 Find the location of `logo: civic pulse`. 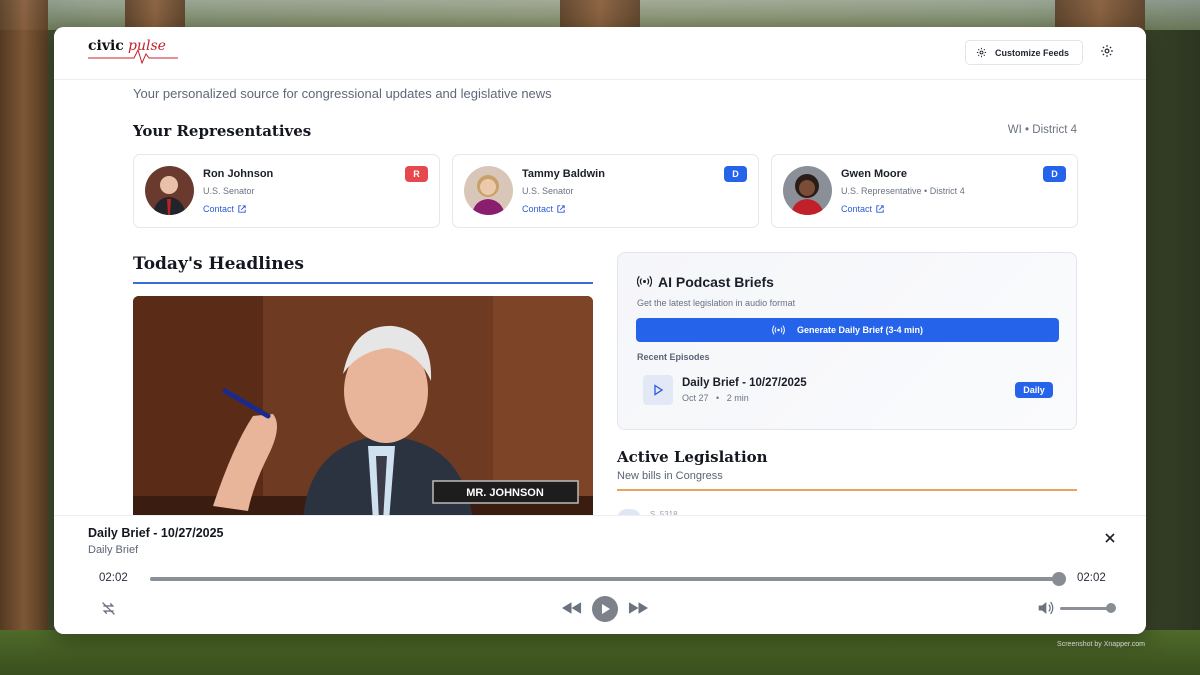

logo: civic pulse is located at coordinates (133, 52).